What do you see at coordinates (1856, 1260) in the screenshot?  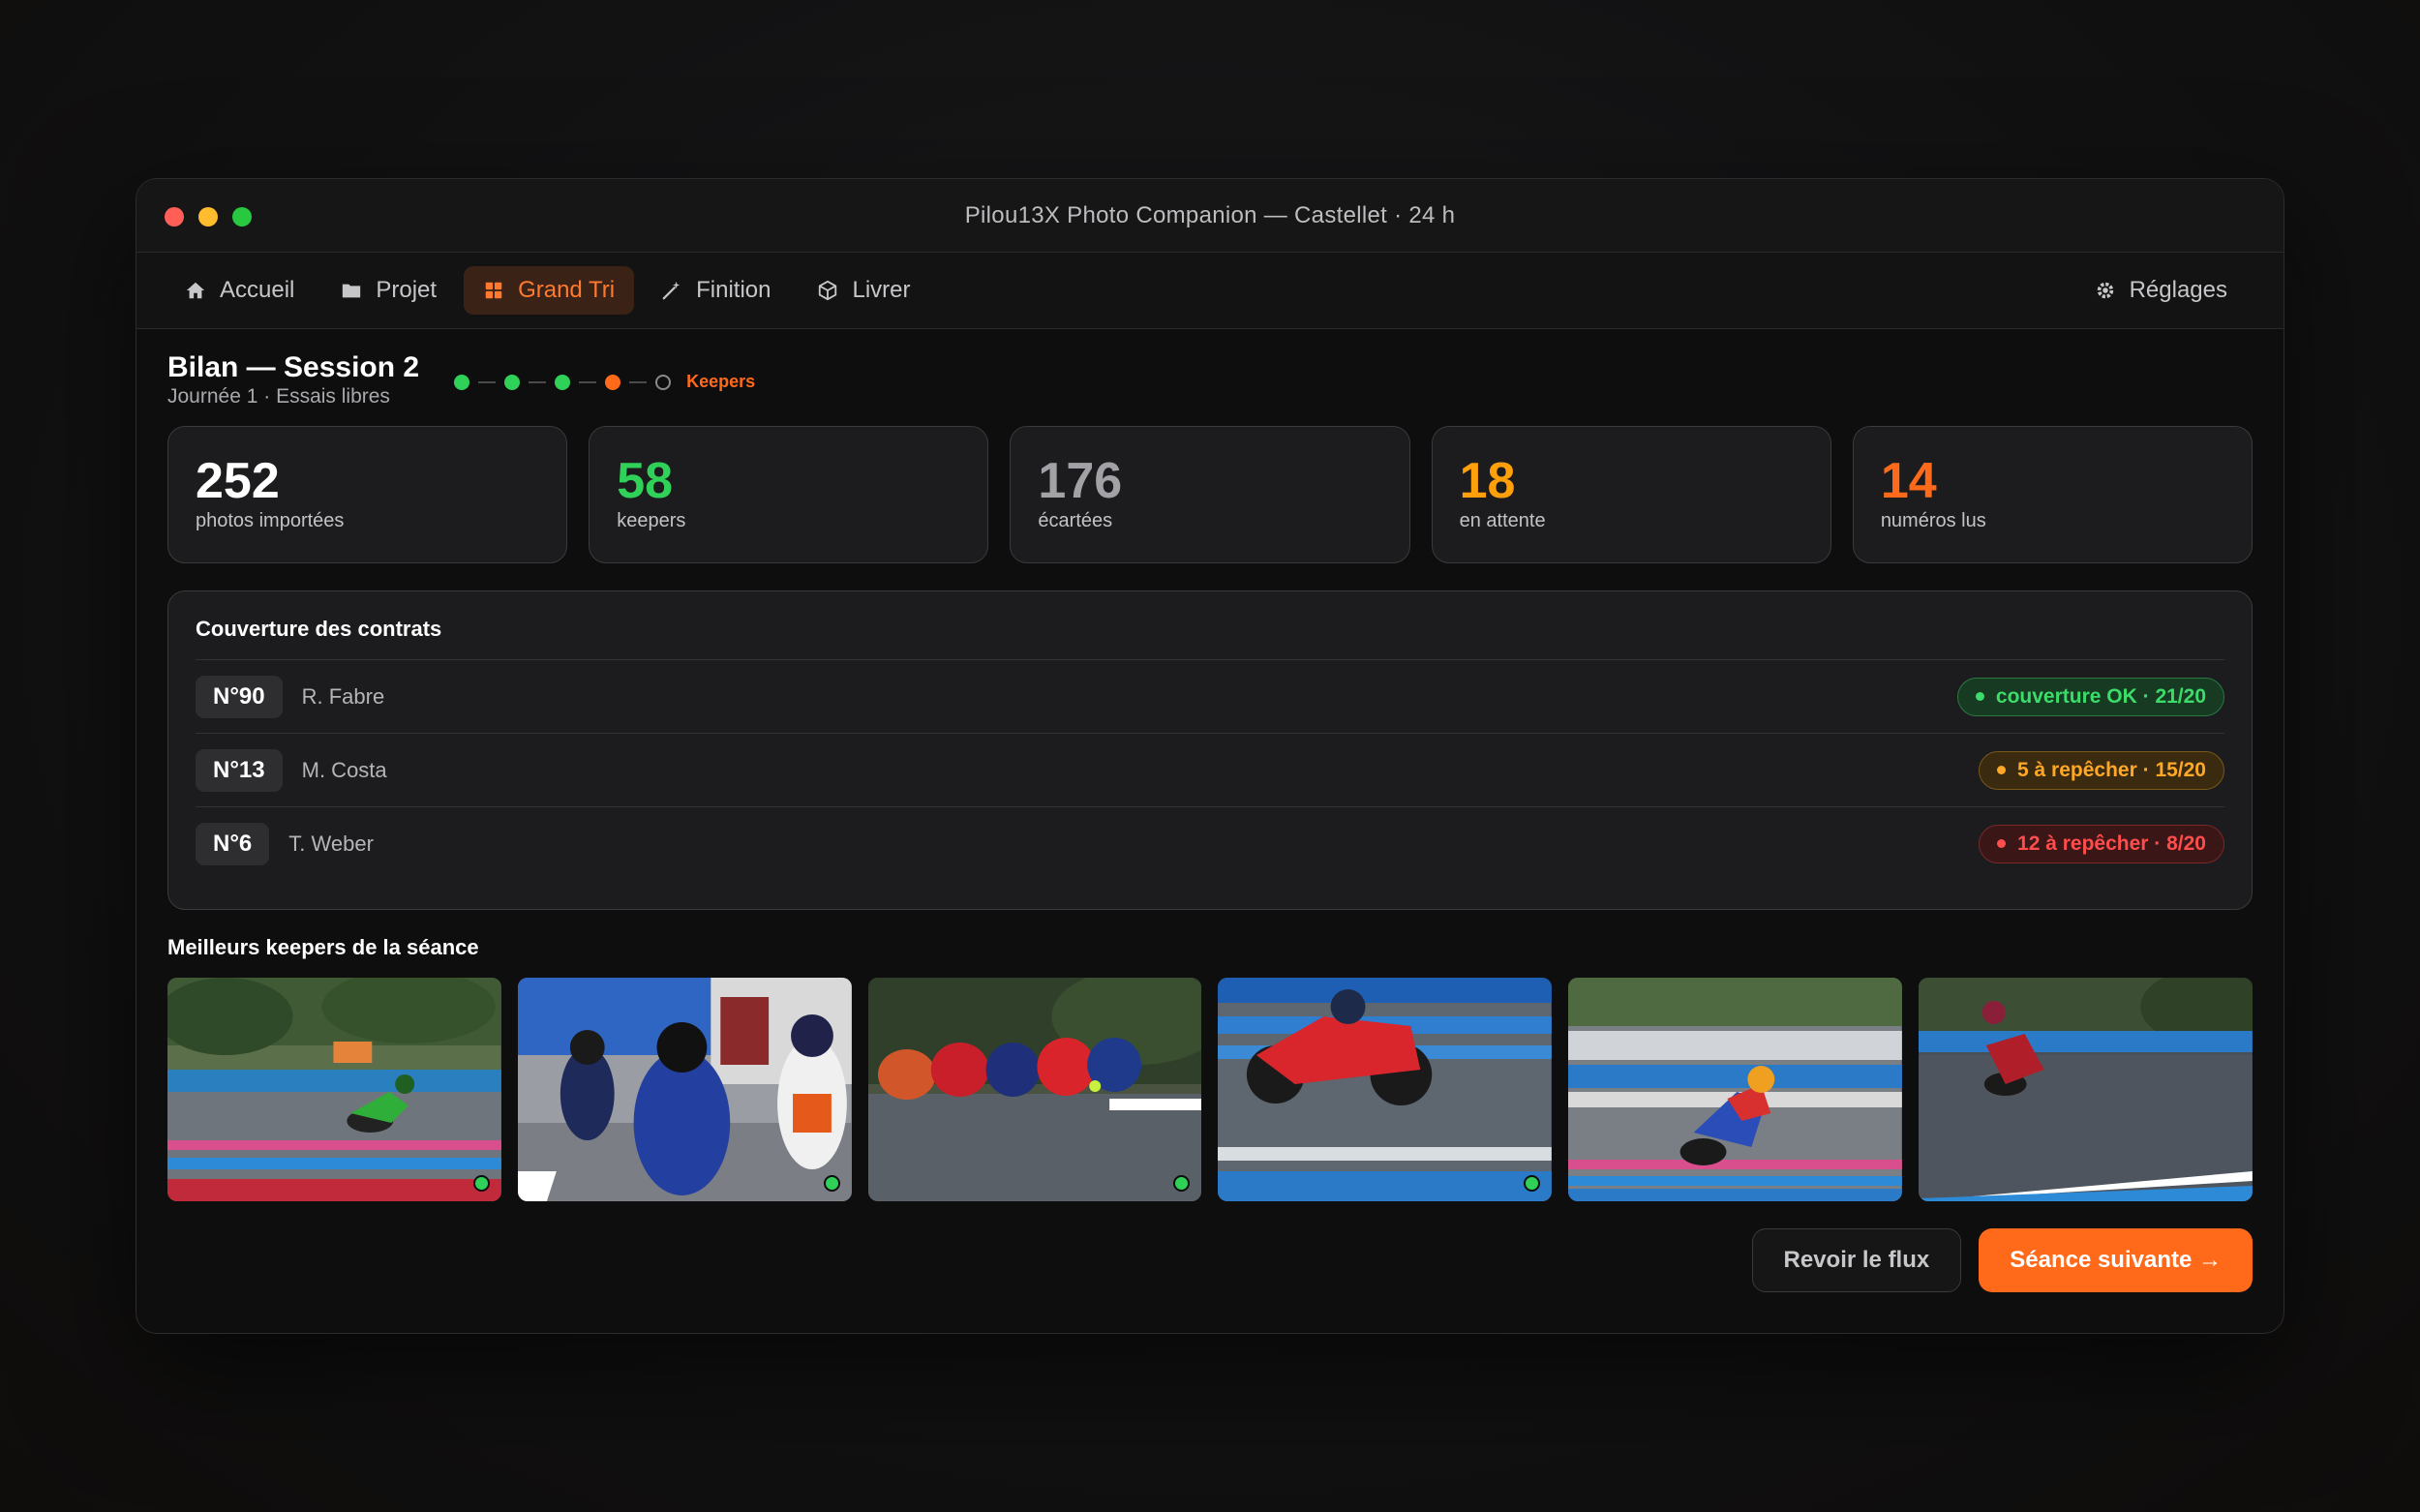 I see `review-flow-button: Revoir le flux` at bounding box center [1856, 1260].